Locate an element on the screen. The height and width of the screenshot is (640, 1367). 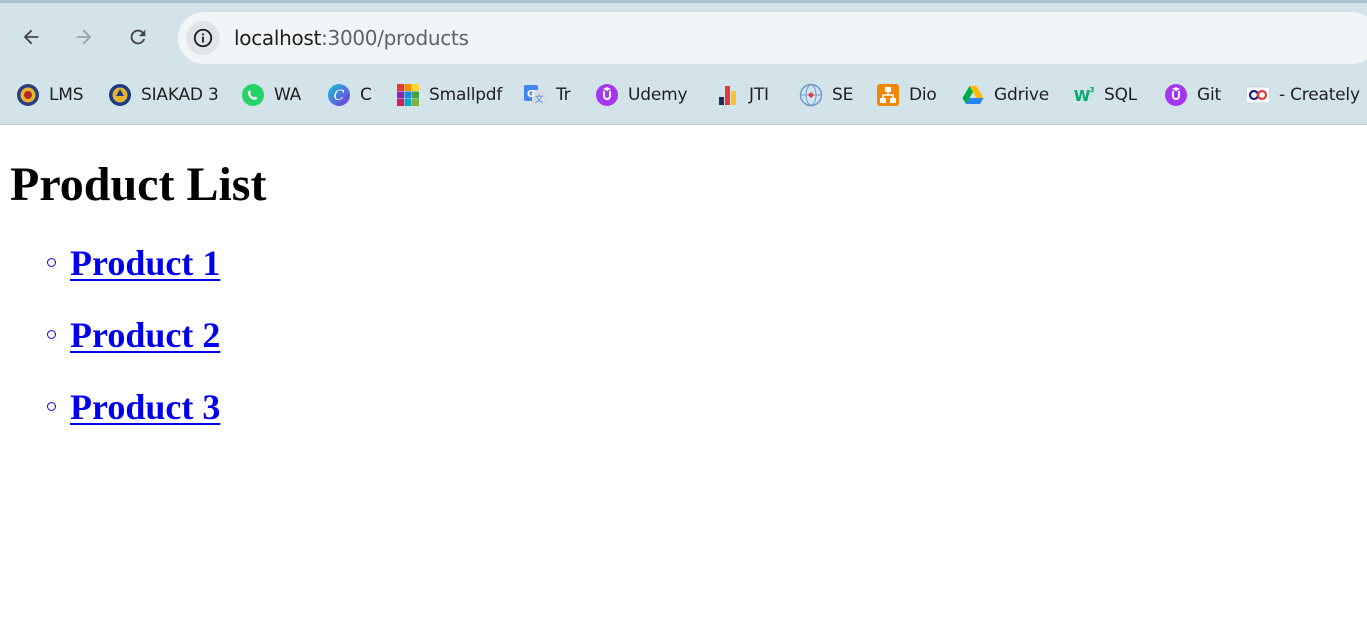
smallpdf-icon is located at coordinates (408, 95).